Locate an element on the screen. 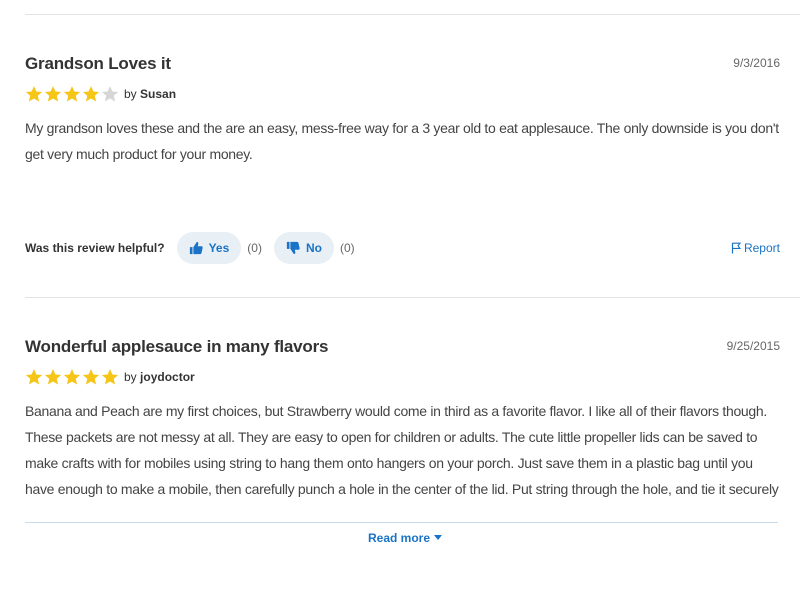  yes-label: Yes is located at coordinates (219, 248).